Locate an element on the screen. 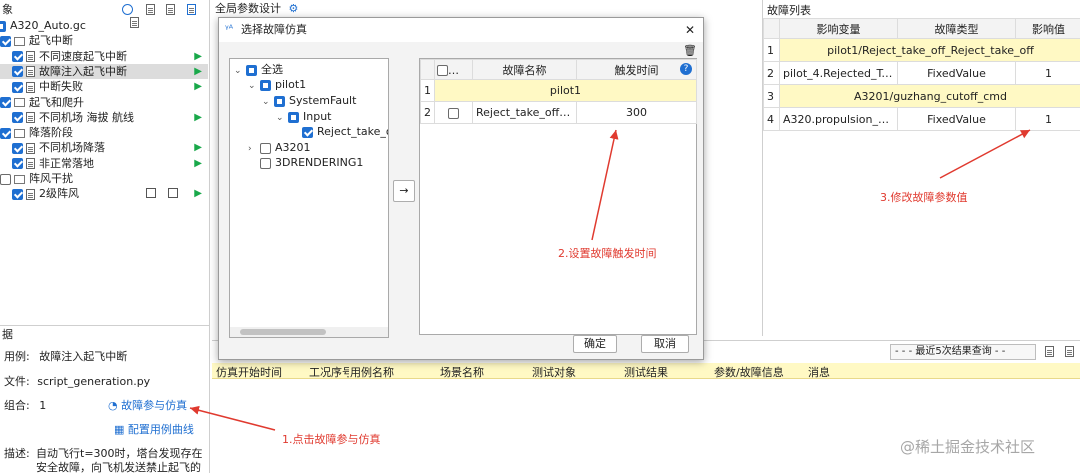 This screenshot has width=1080, height=476. annotation-step-1: 1.点击故障参与仿真 is located at coordinates (331, 439).